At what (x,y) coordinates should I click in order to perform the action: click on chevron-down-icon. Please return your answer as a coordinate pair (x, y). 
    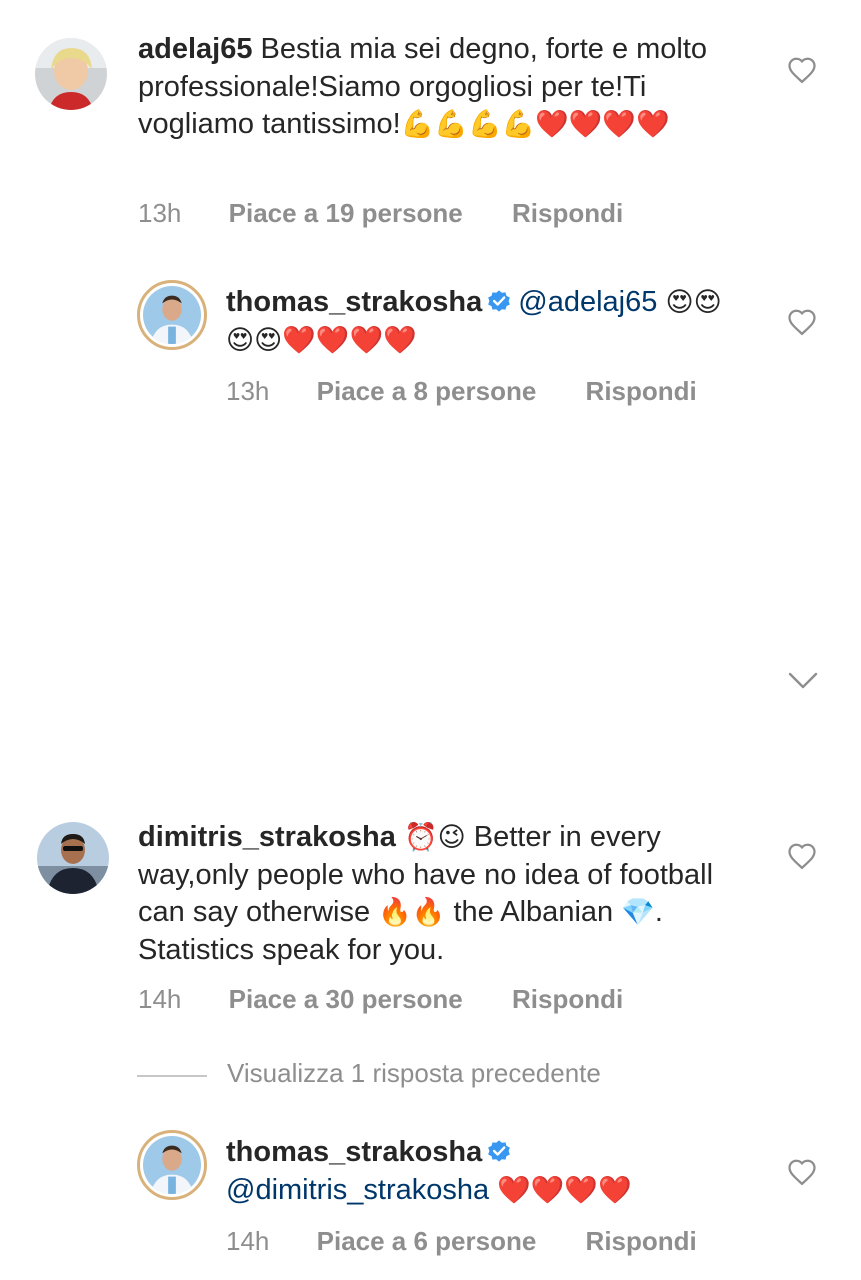
    Looking at the image, I should click on (803, 681).